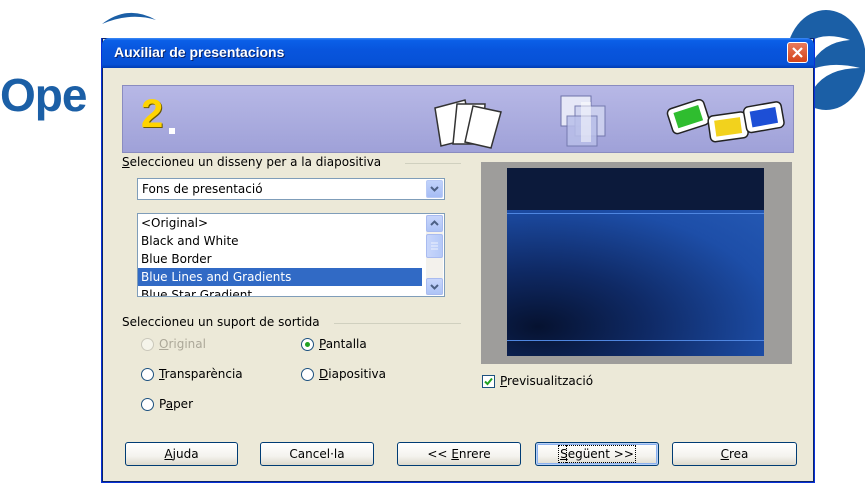 The image size is (865, 483). I want to click on checkmark-icon, so click(488, 381).